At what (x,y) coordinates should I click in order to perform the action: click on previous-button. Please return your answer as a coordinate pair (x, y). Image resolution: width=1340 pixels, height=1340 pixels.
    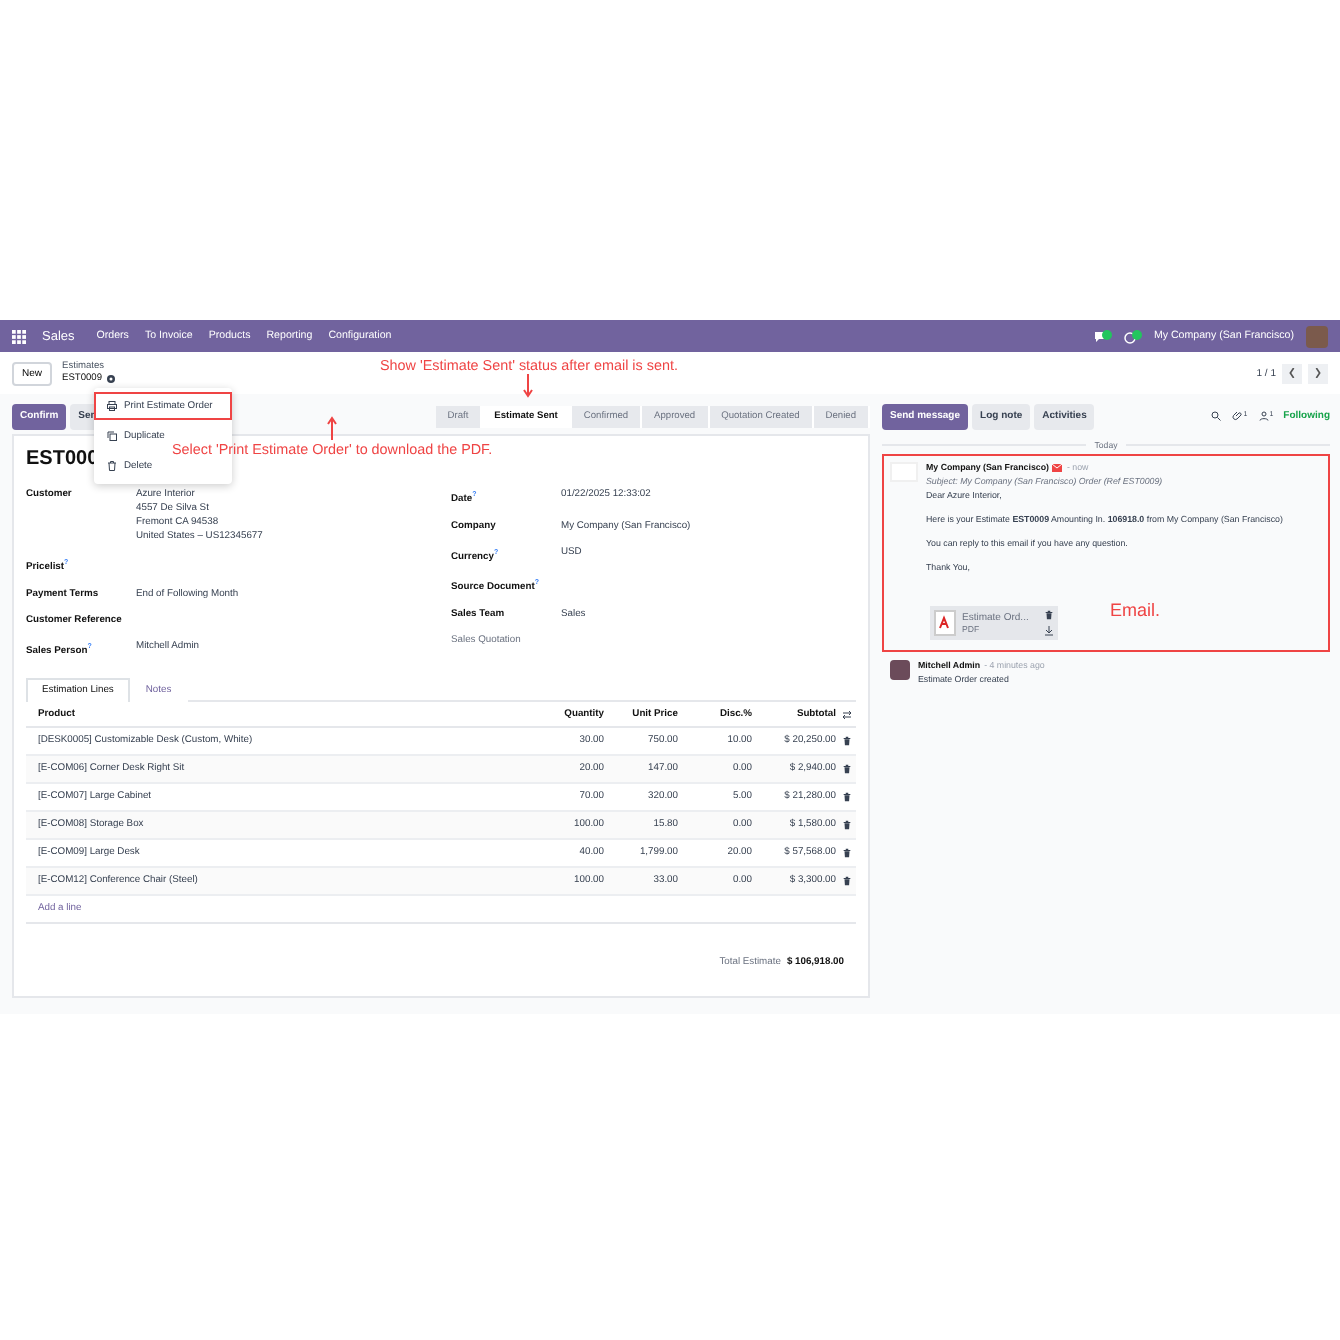
    Looking at the image, I should click on (1292, 373).